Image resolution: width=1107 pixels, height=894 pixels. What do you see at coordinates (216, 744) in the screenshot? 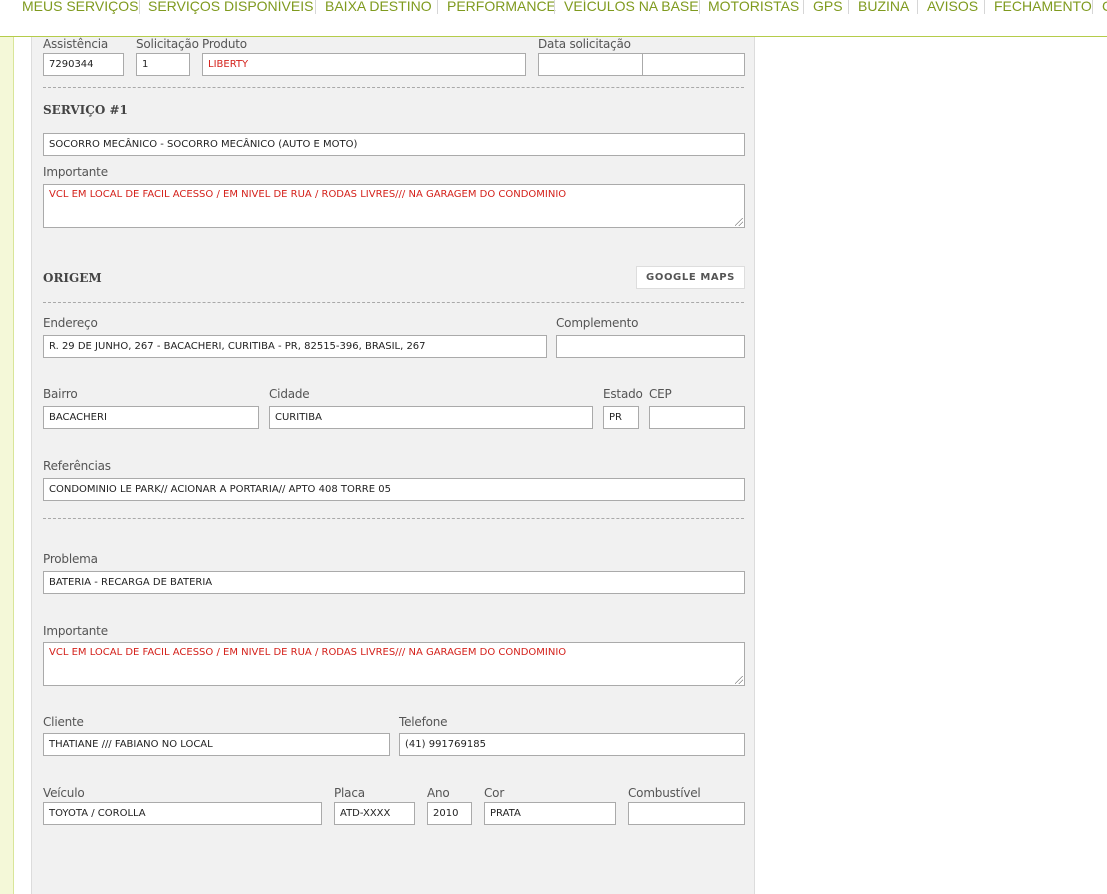
I see `cliente-field: THATIANE /// FABIANO NO LOCAL` at bounding box center [216, 744].